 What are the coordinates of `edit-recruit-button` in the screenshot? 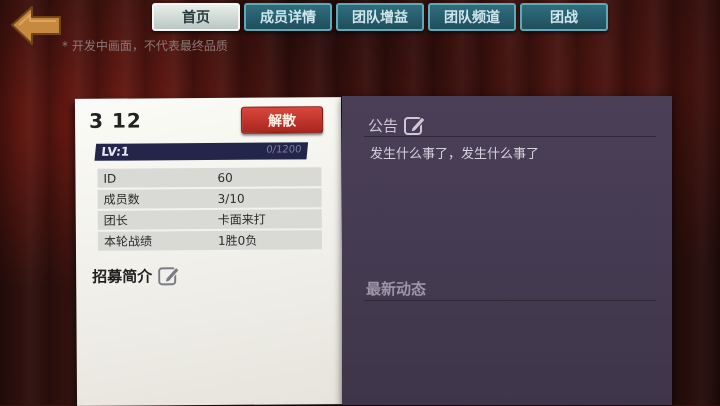 It's located at (169, 275).